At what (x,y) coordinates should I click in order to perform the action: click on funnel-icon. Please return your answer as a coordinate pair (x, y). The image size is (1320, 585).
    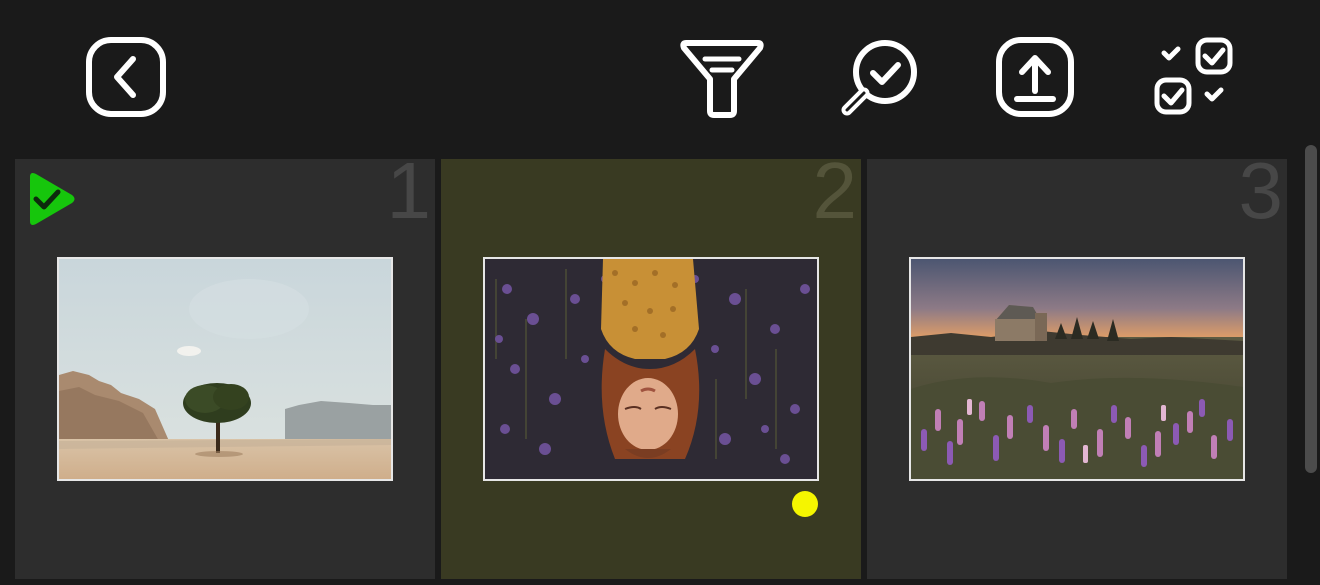
    Looking at the image, I should click on (722, 79).